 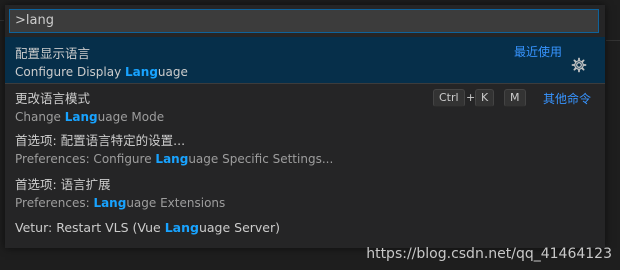 What do you see at coordinates (63, 184) in the screenshot?
I see `command-item-label-cn: 首选项: 语言扩展` at bounding box center [63, 184].